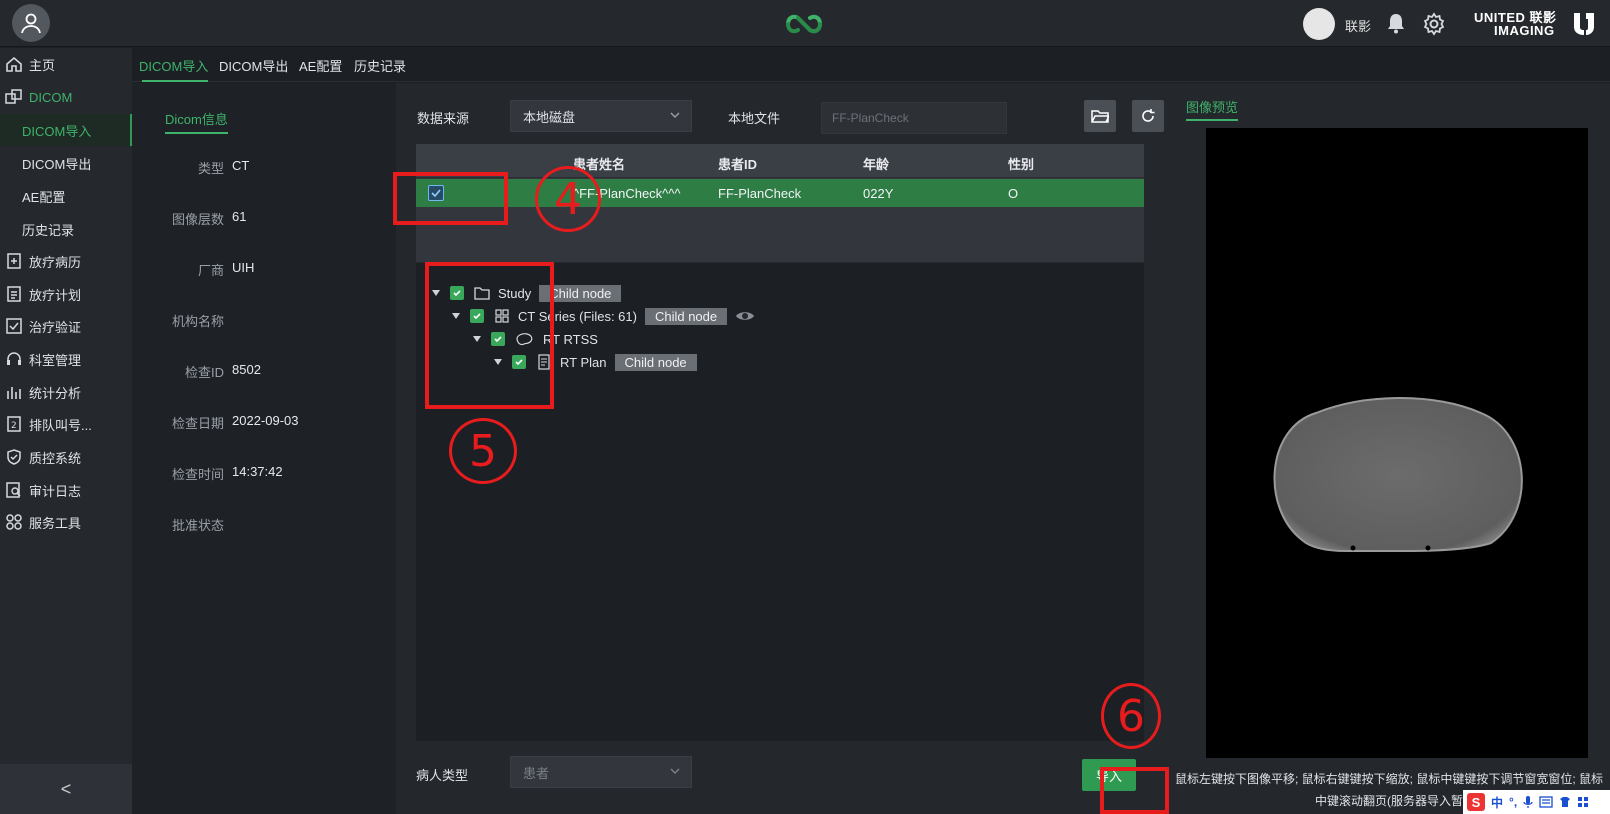  Describe the element at coordinates (754, 118) in the screenshot. I see `local-file-label: 本地文件` at that location.